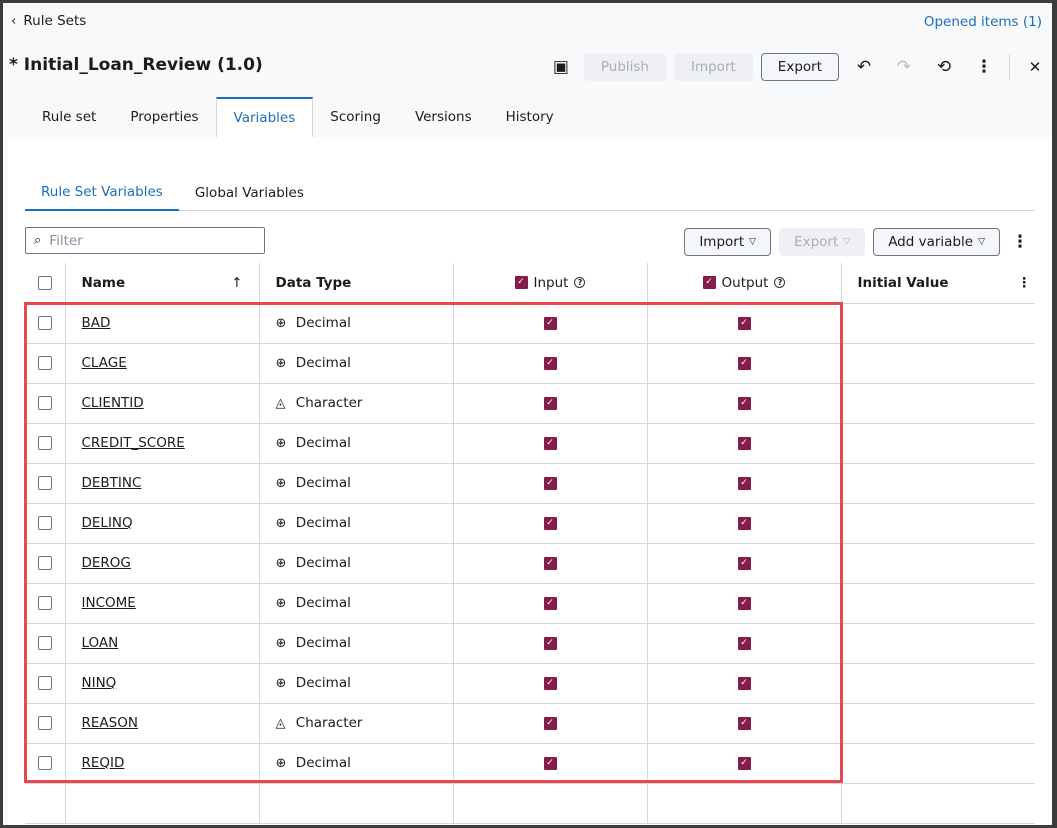 The height and width of the screenshot is (828, 1057). Describe the element at coordinates (983, 22) in the screenshot. I see `opened-items-link: Opened items (1)` at that location.